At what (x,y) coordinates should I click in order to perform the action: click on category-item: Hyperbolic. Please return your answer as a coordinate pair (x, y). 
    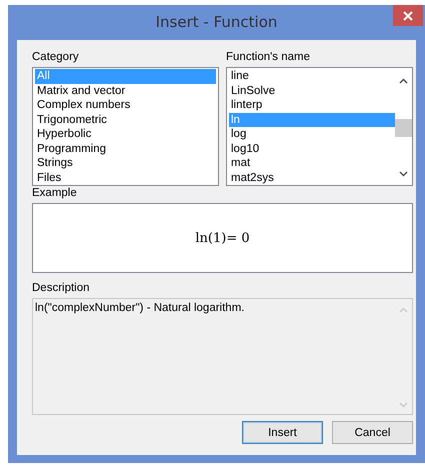
    Looking at the image, I should click on (125, 134).